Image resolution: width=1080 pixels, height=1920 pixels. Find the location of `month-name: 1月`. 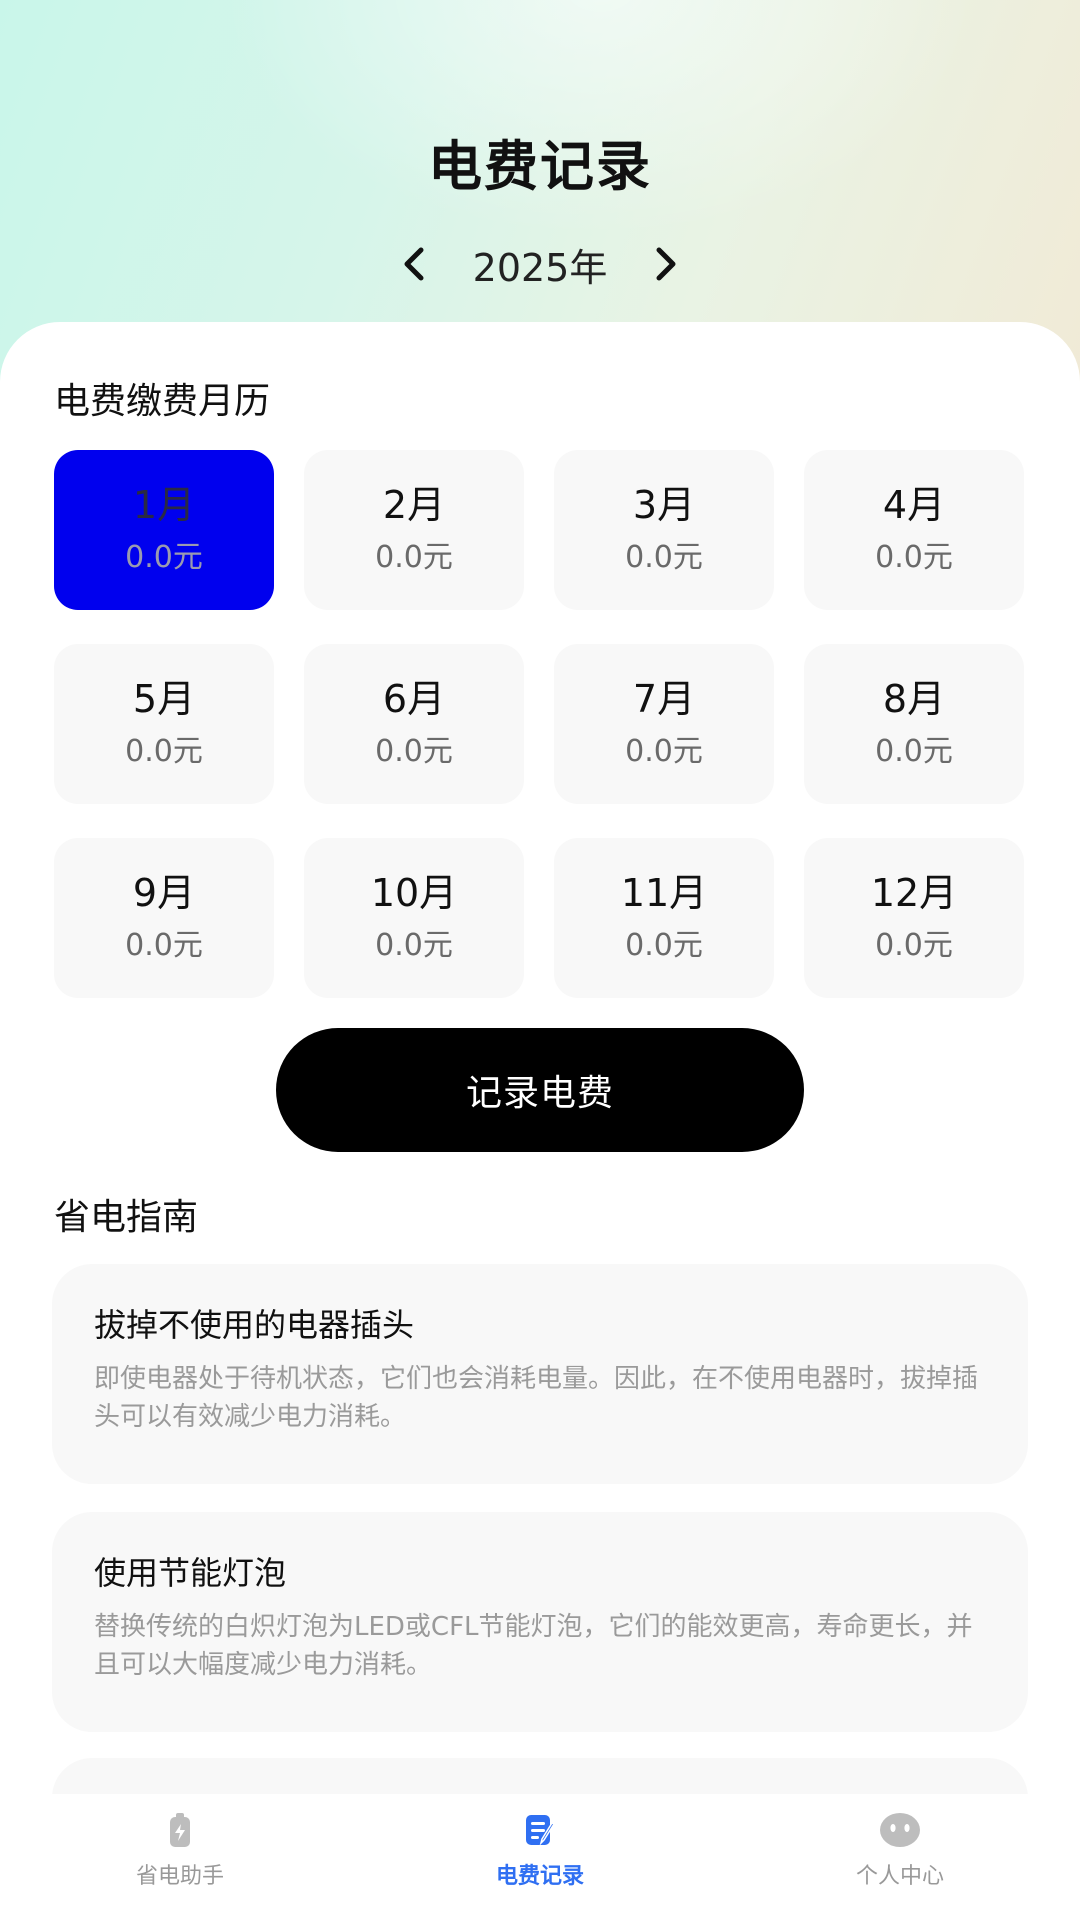

month-name: 1月 is located at coordinates (164, 505).